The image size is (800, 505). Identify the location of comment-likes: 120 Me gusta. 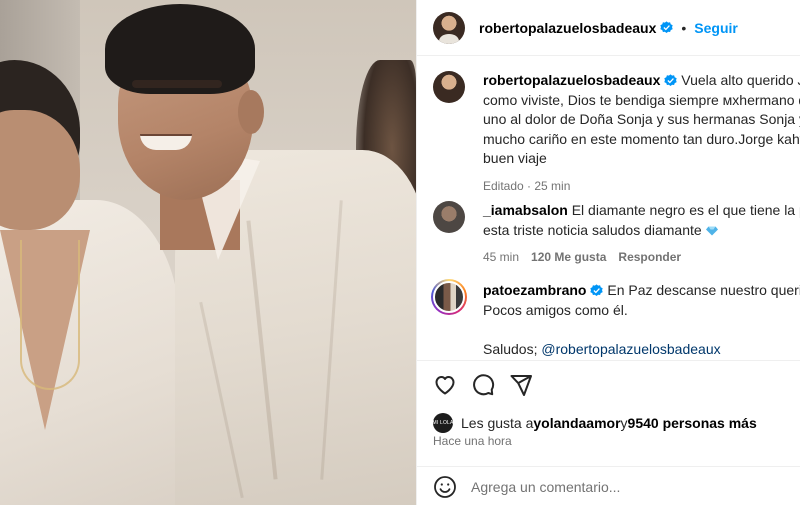
(568, 258).